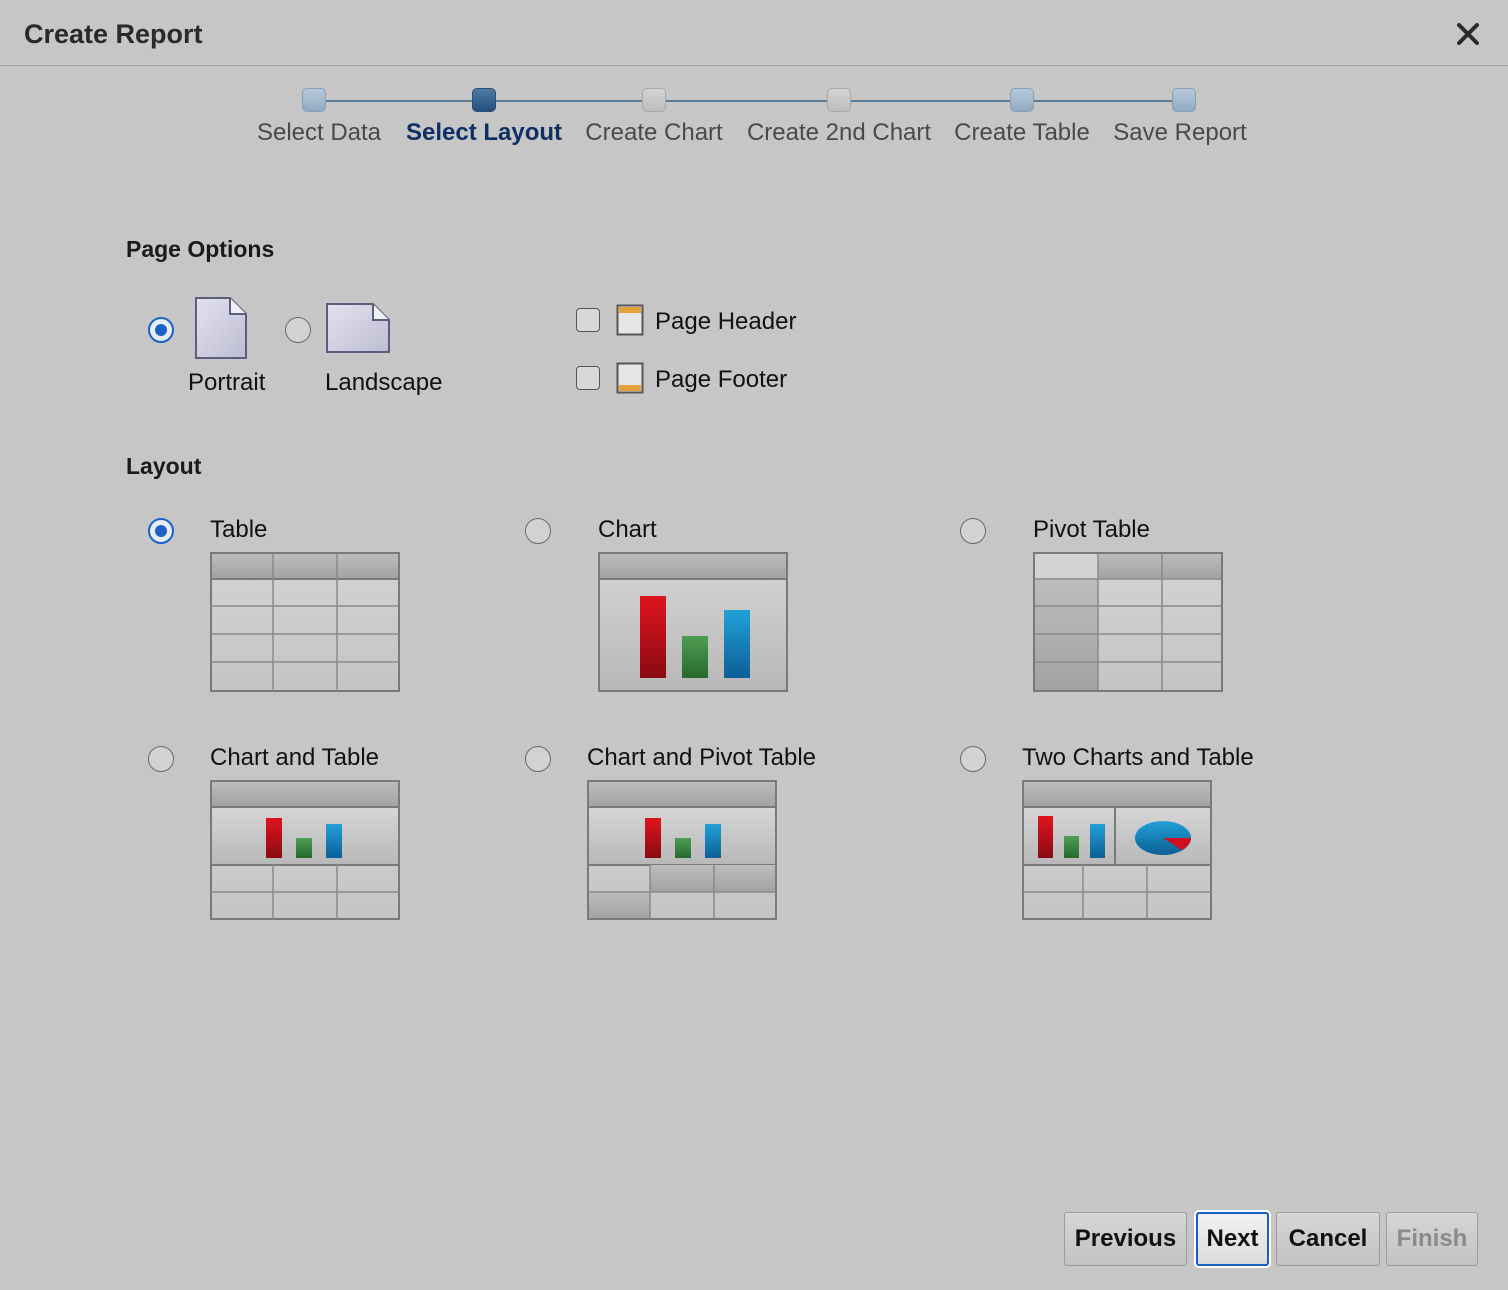 This screenshot has width=1508, height=1290. I want to click on layout-chart-and-table-radio, so click(161, 759).